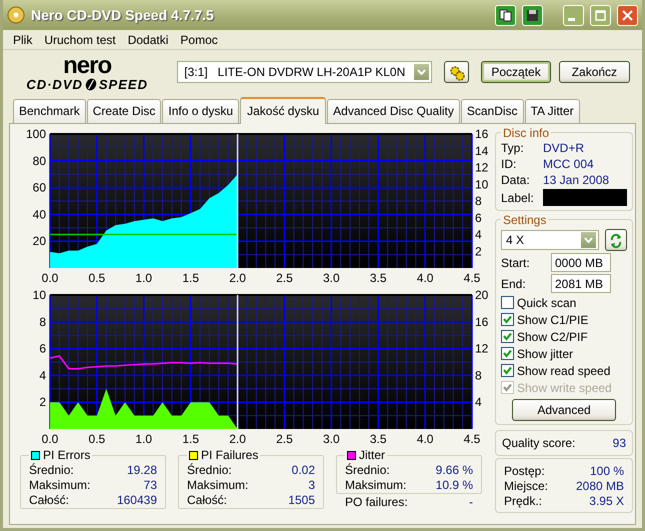  I want to click on info-label: Data:, so click(516, 180).